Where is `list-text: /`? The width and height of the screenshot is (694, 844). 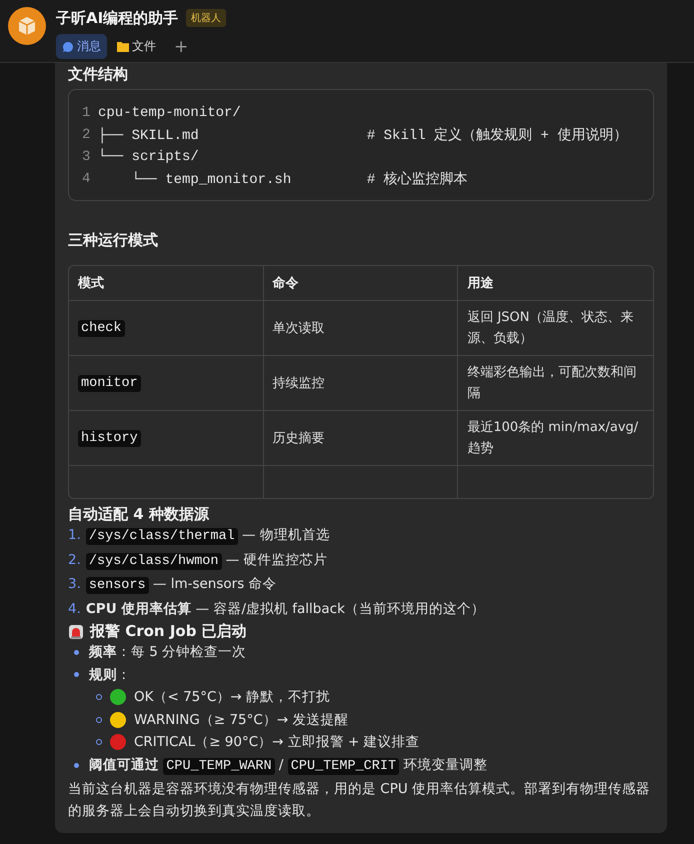 list-text: / is located at coordinates (281, 764).